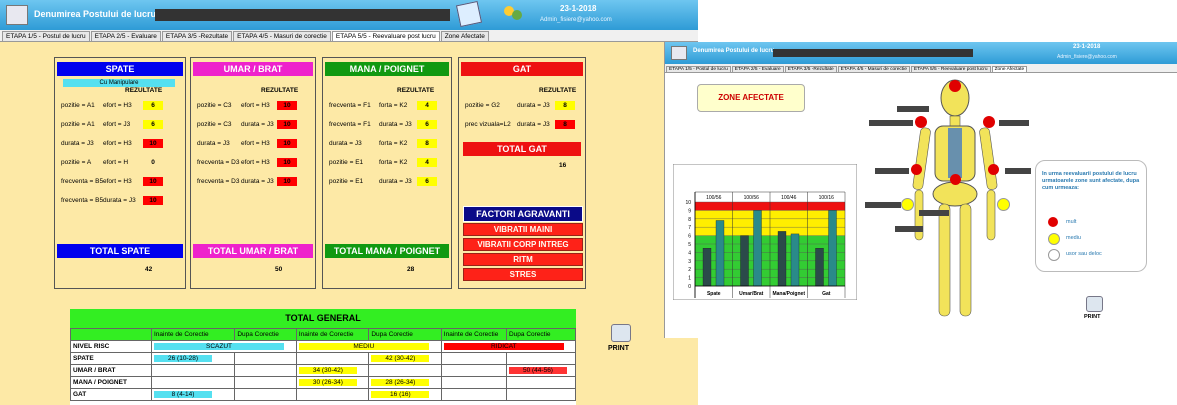  What do you see at coordinates (117, 124) in the screenshot?
I see `spate-factor-b: efort = J3` at bounding box center [117, 124].